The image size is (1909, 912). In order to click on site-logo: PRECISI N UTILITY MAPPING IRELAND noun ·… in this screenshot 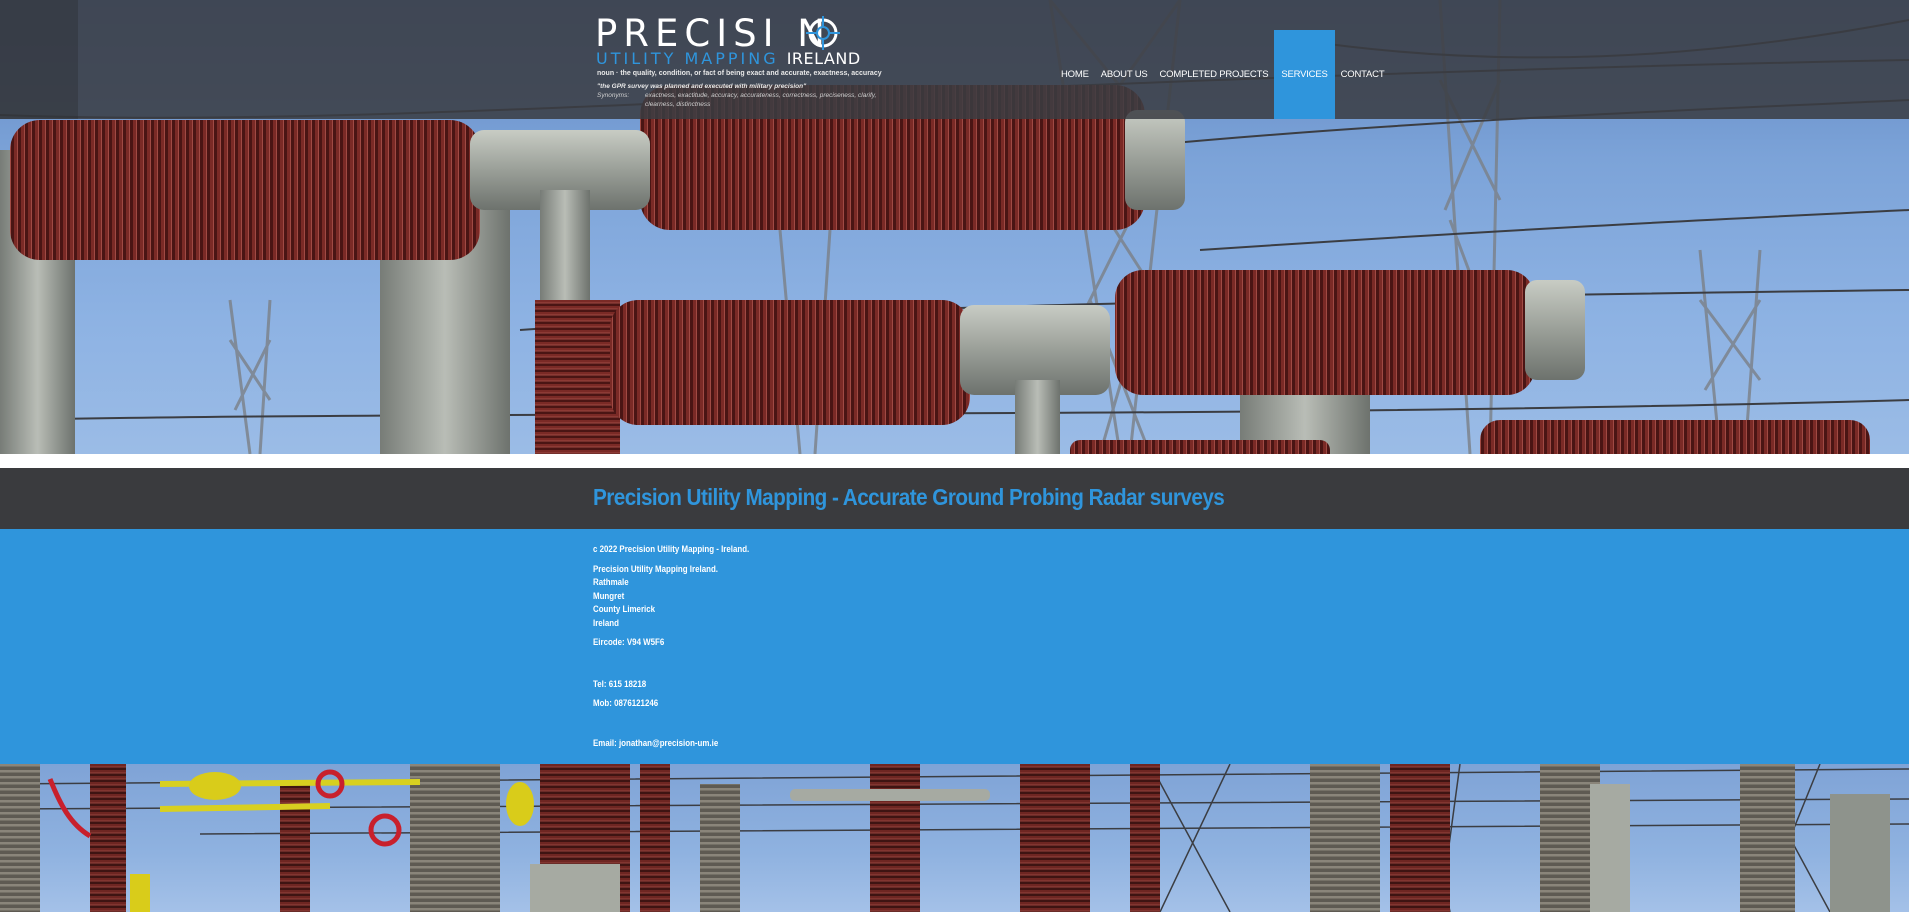, I will do `click(750, 61)`.